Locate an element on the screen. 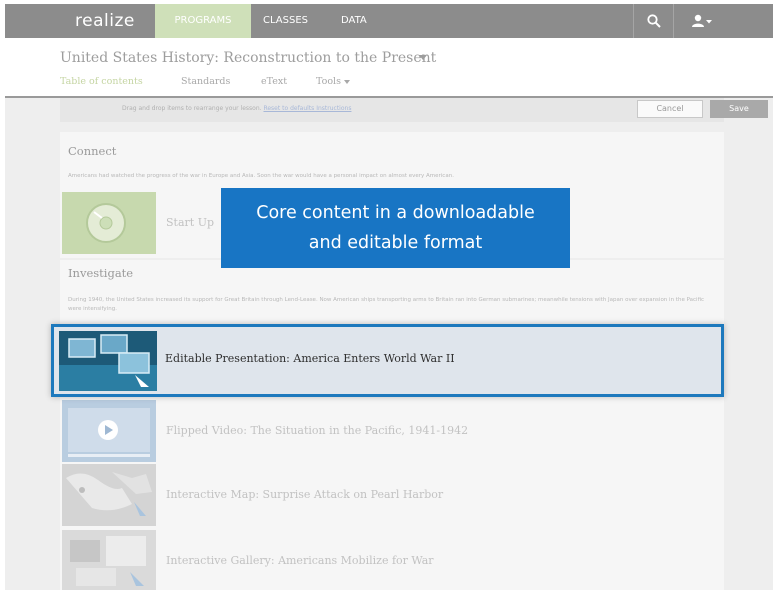 Image resolution: width=777 pixels, height=590 pixels. disc-icon is located at coordinates (109, 223).